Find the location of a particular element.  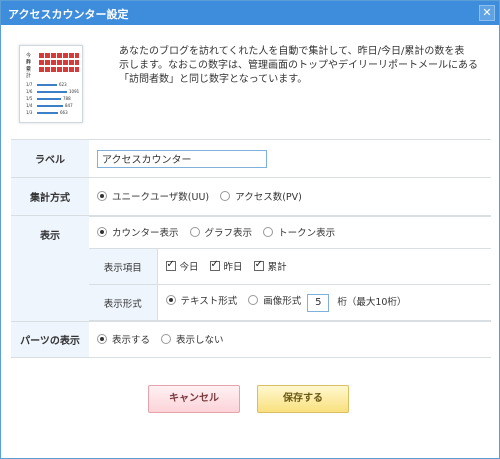

format-heading: 表示形式 is located at coordinates (123, 302).